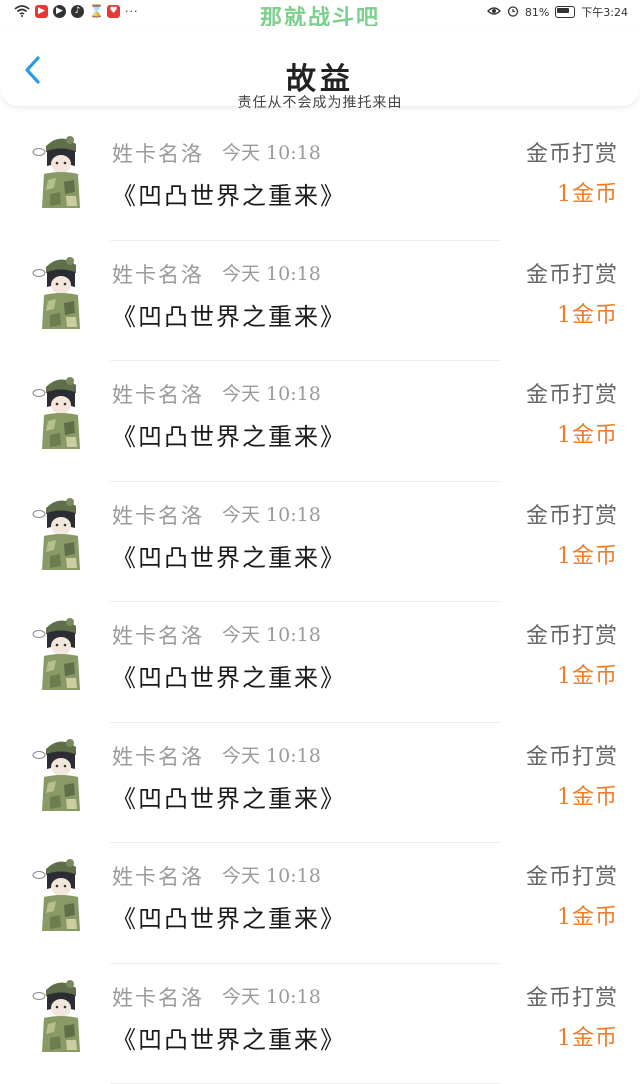 Image resolution: width=640 pixels, height=1084 pixels. I want to click on status-indicators: 81% 下午3:24, so click(557, 12).